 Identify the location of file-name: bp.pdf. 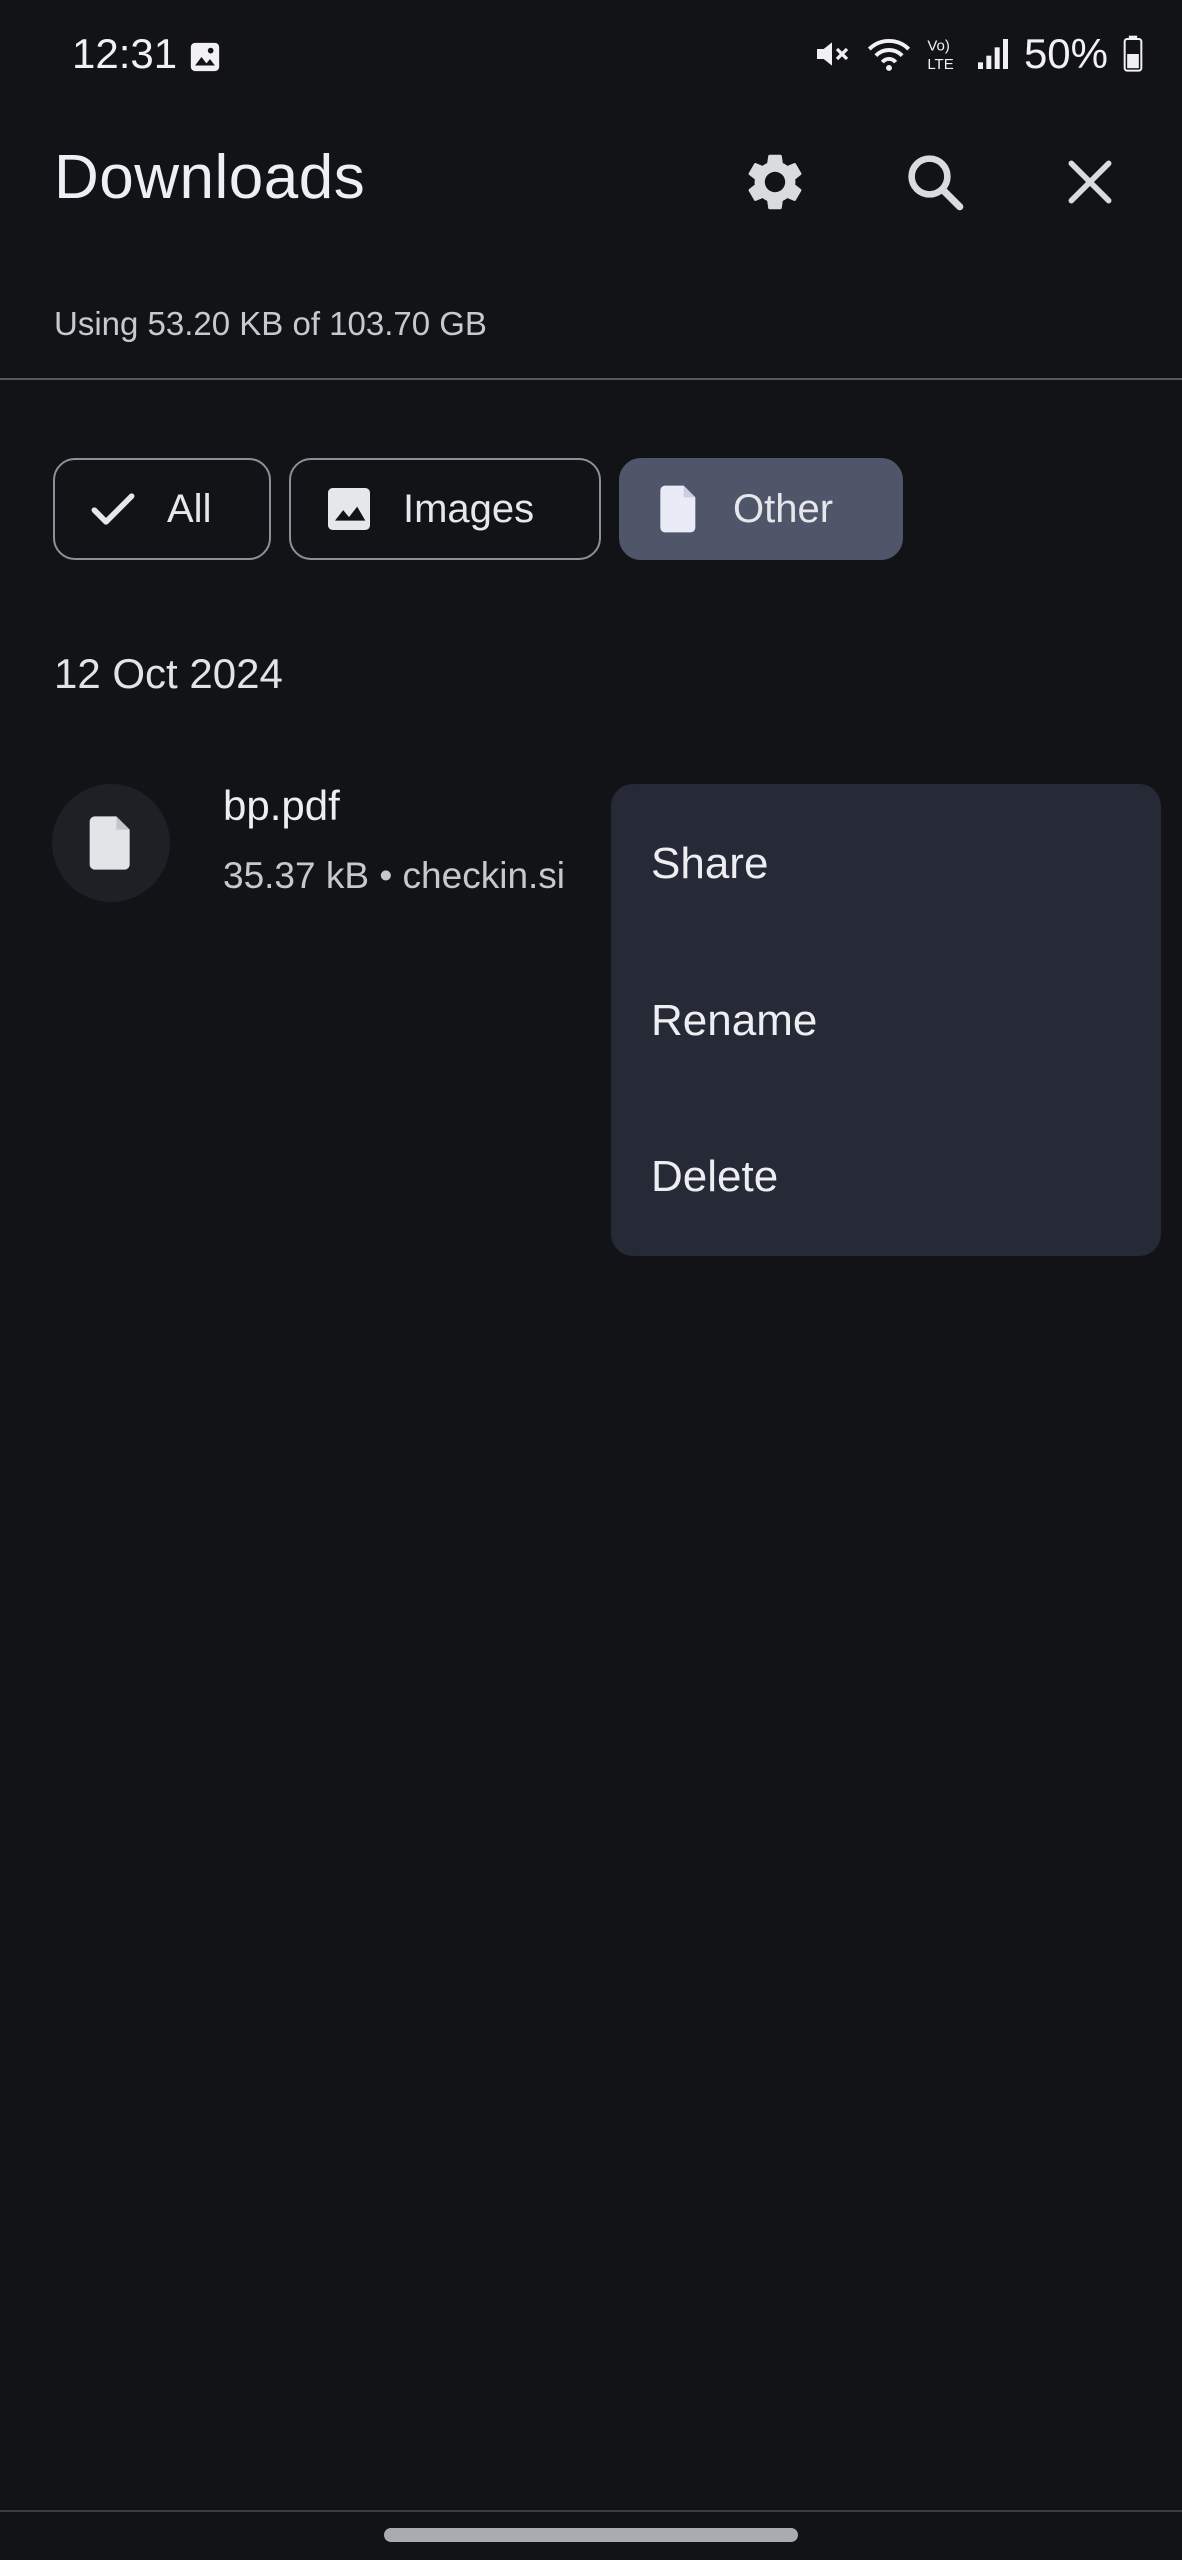
(281, 806).